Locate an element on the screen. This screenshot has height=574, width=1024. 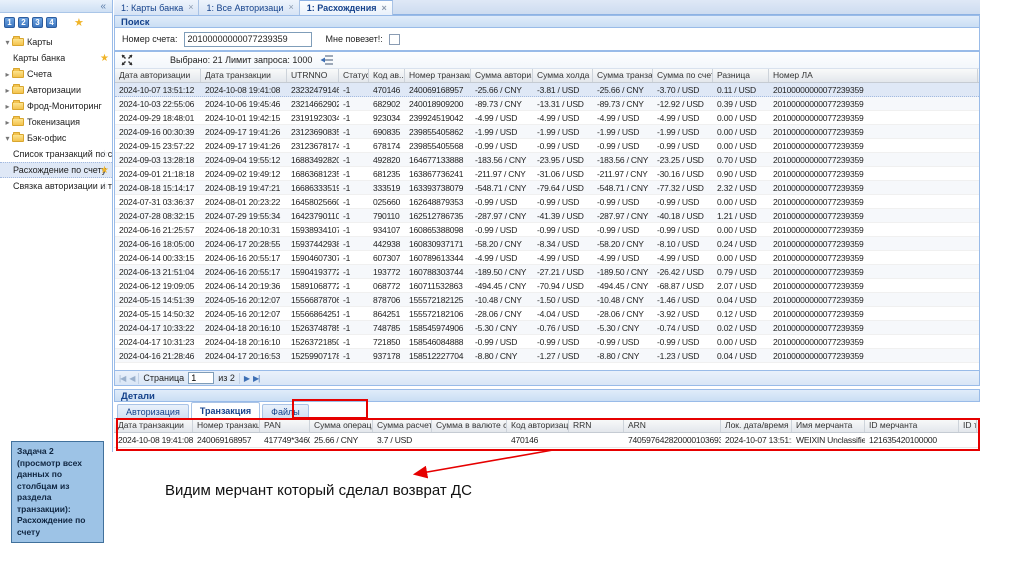
sidebar-item-список-транзакций-по-сч: Список транзакций по сч ☆ is located at coordinates (56, 154).